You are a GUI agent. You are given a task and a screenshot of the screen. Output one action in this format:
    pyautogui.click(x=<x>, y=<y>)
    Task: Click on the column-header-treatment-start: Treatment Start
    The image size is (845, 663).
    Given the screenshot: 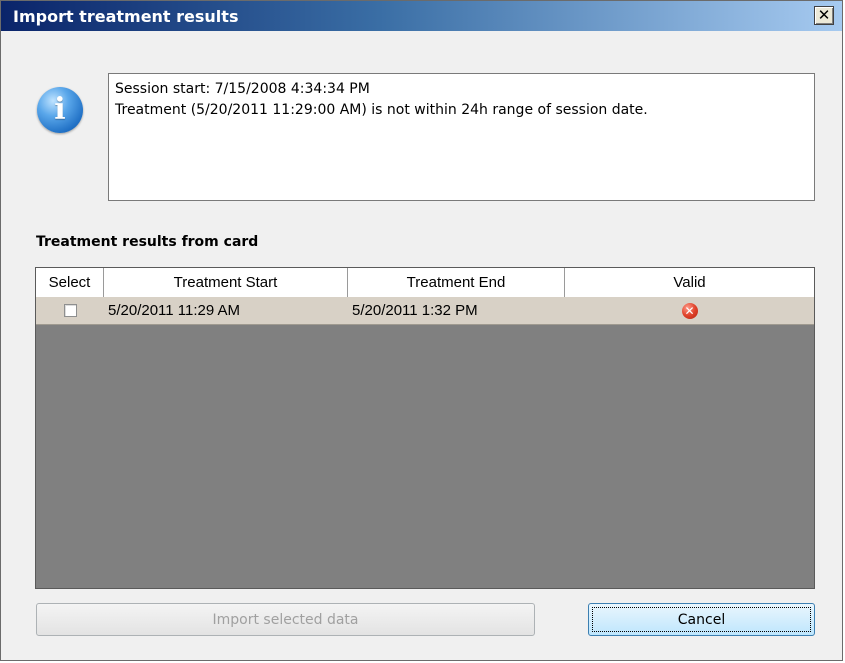 What is the action you would take?
    pyautogui.click(x=226, y=282)
    